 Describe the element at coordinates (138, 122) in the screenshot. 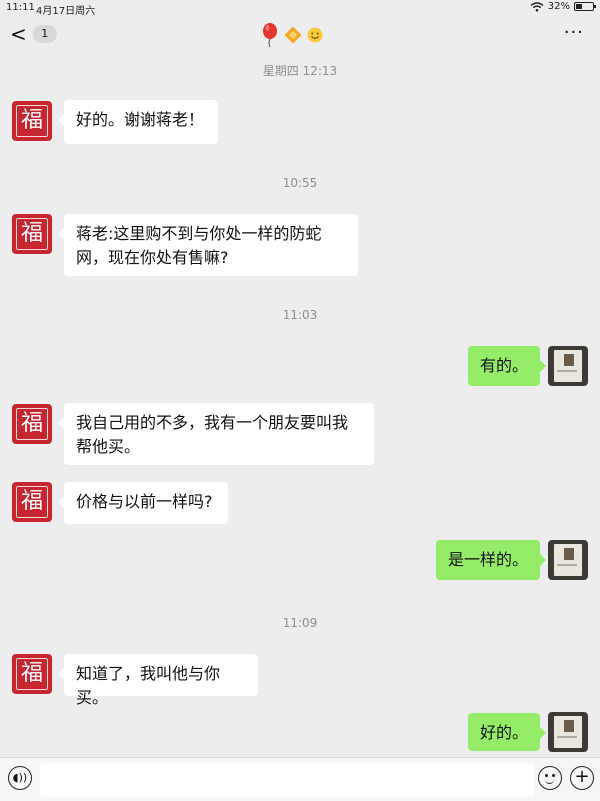

I see `message-bubble: 好的。谢谢蒋老！` at that location.